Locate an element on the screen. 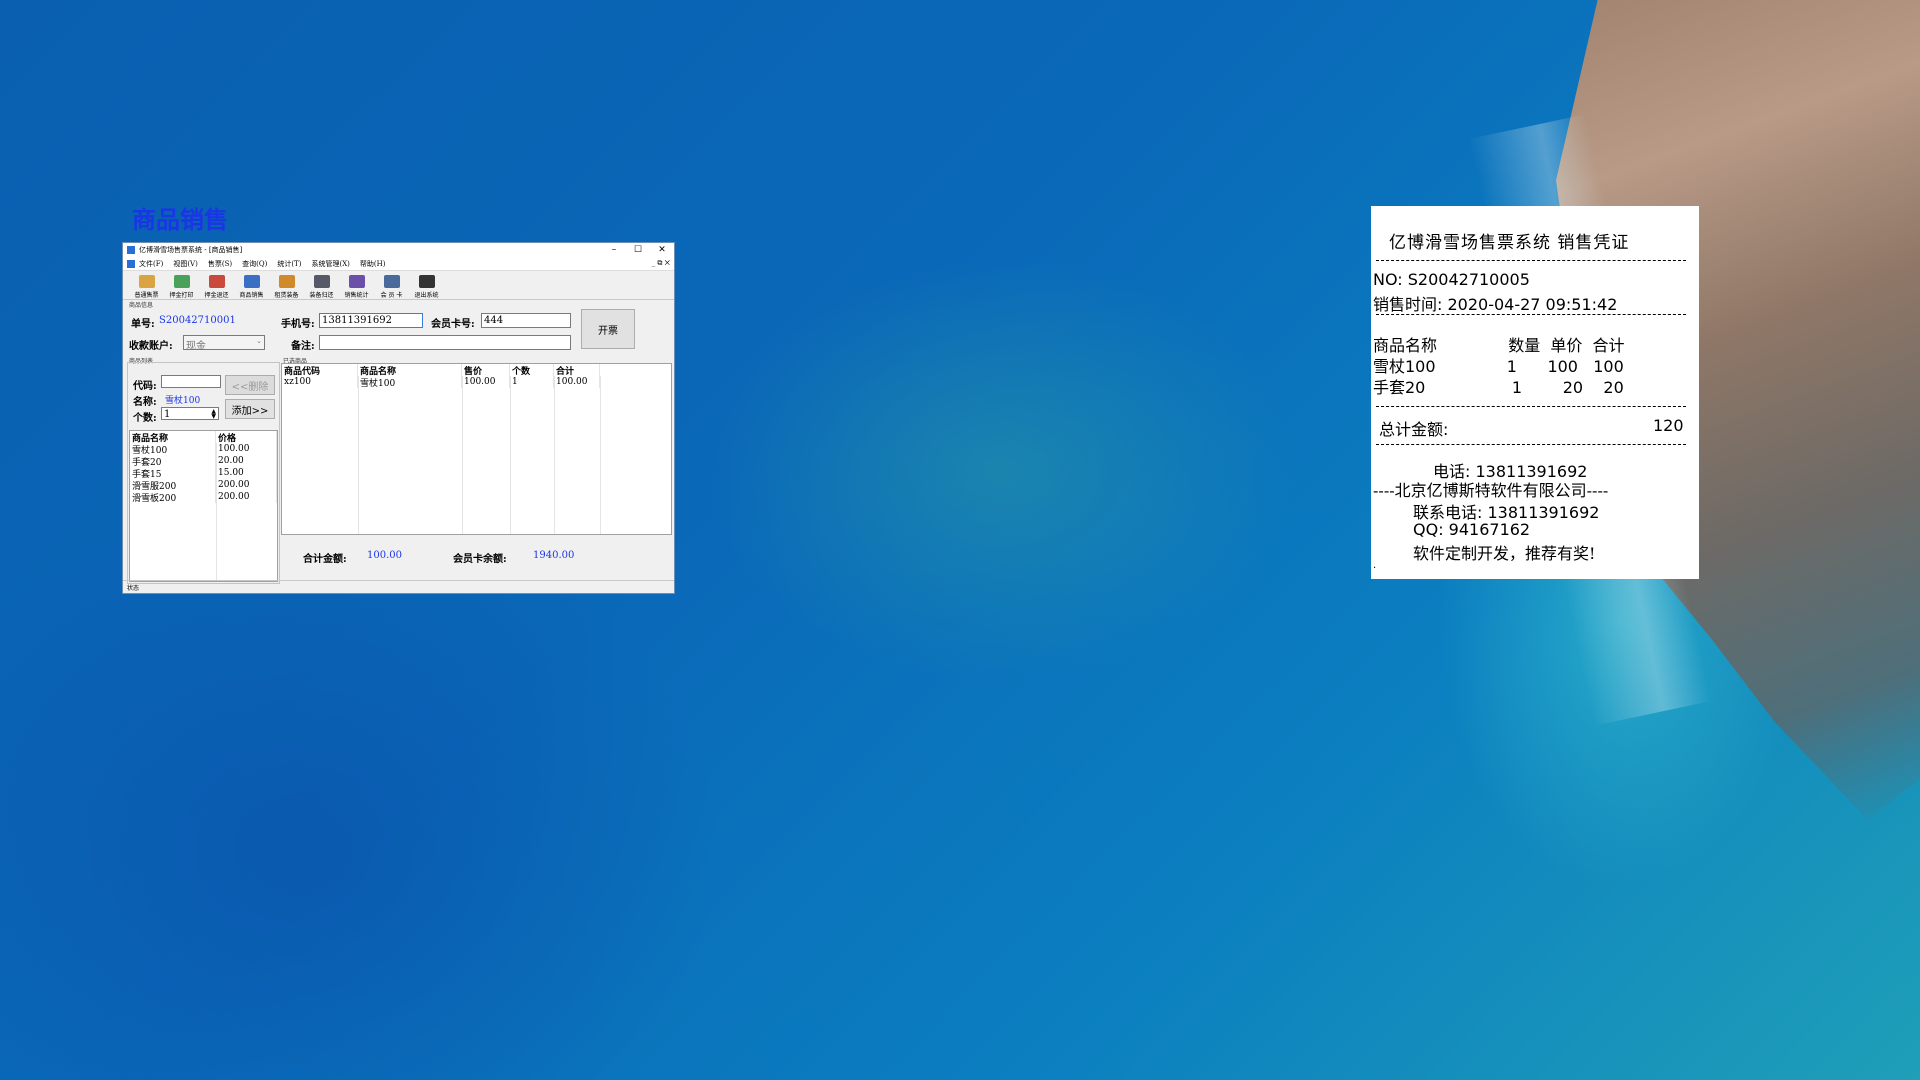 This screenshot has height=1080, width=1920. card-label: 会员卡号: is located at coordinates (453, 324).